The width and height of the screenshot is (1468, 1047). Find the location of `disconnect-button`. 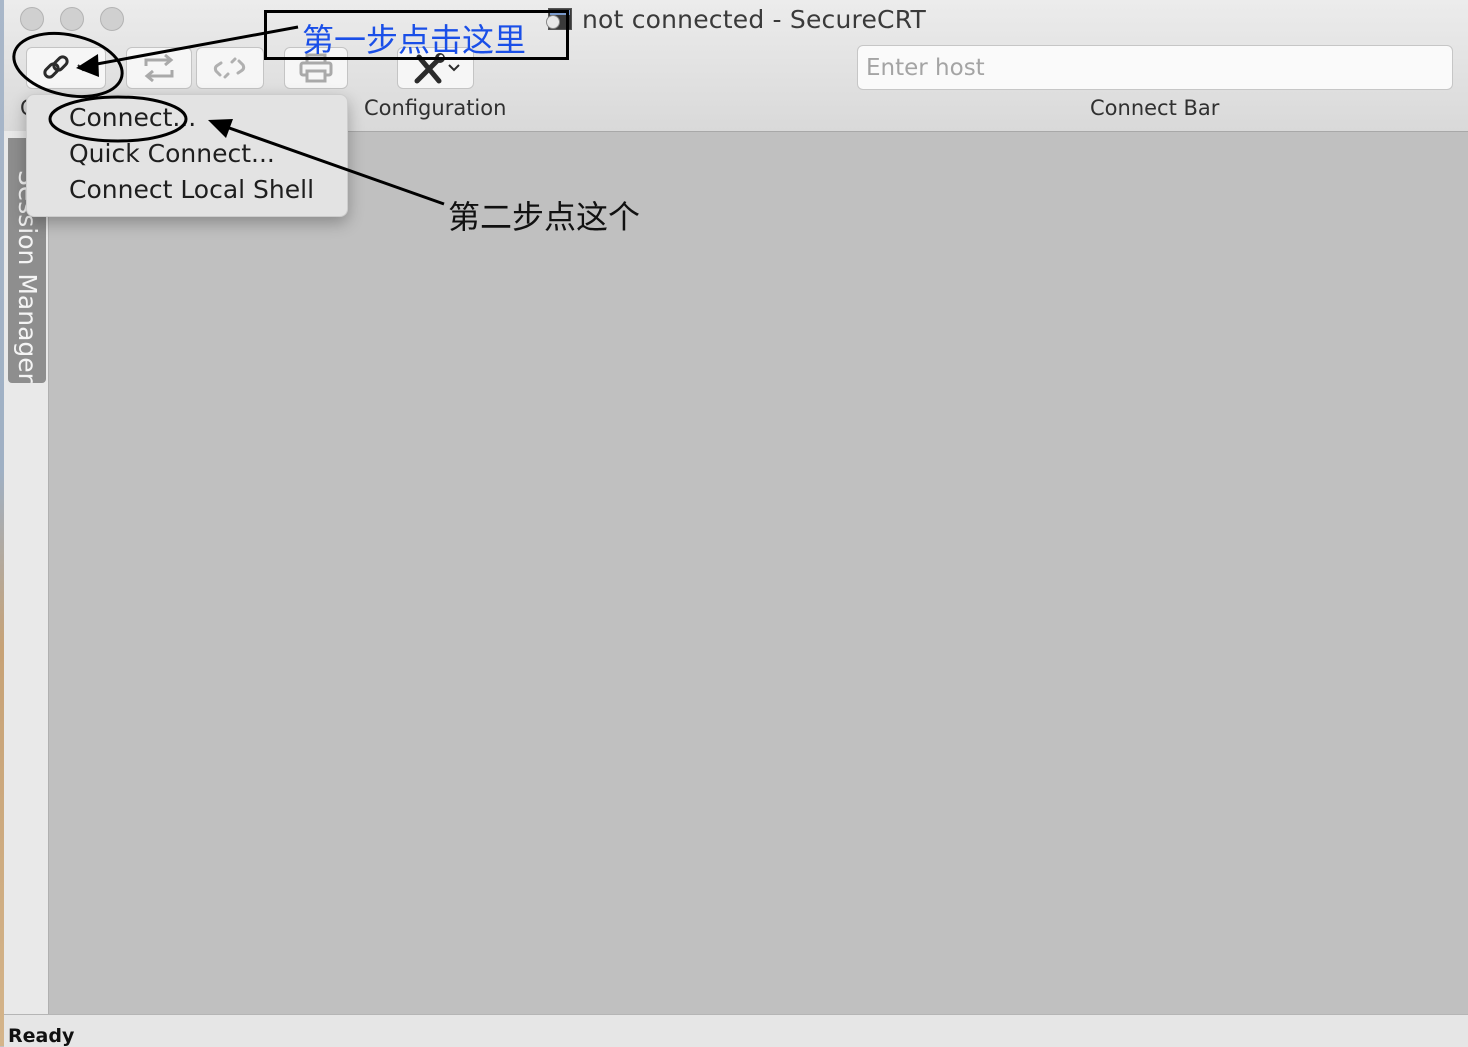

disconnect-button is located at coordinates (230, 68).